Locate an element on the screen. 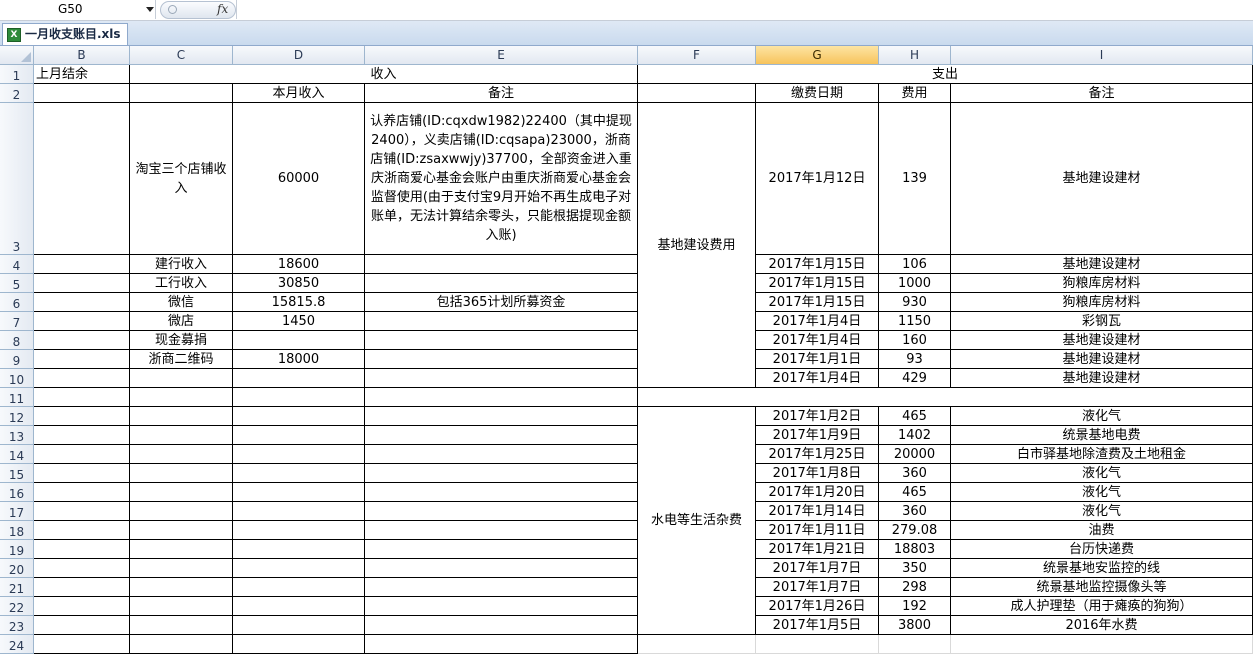  expense-fee-cell: 1402 is located at coordinates (915, 435).